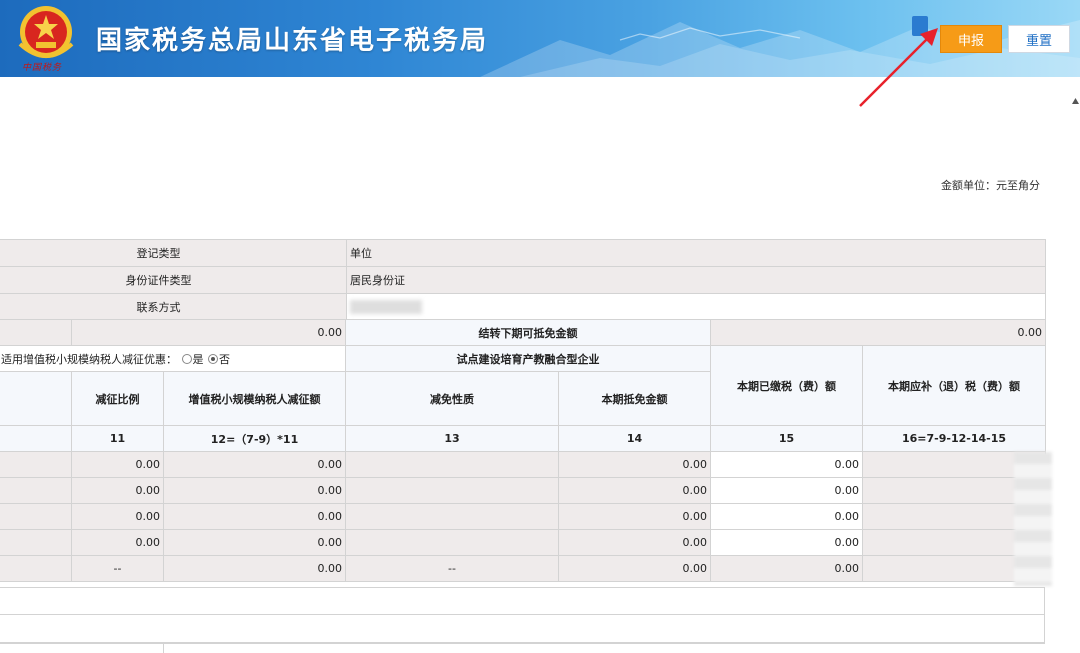  Describe the element at coordinates (528, 332) in the screenshot. I see `carry-over-label: 结转下期可抵免金额` at that location.